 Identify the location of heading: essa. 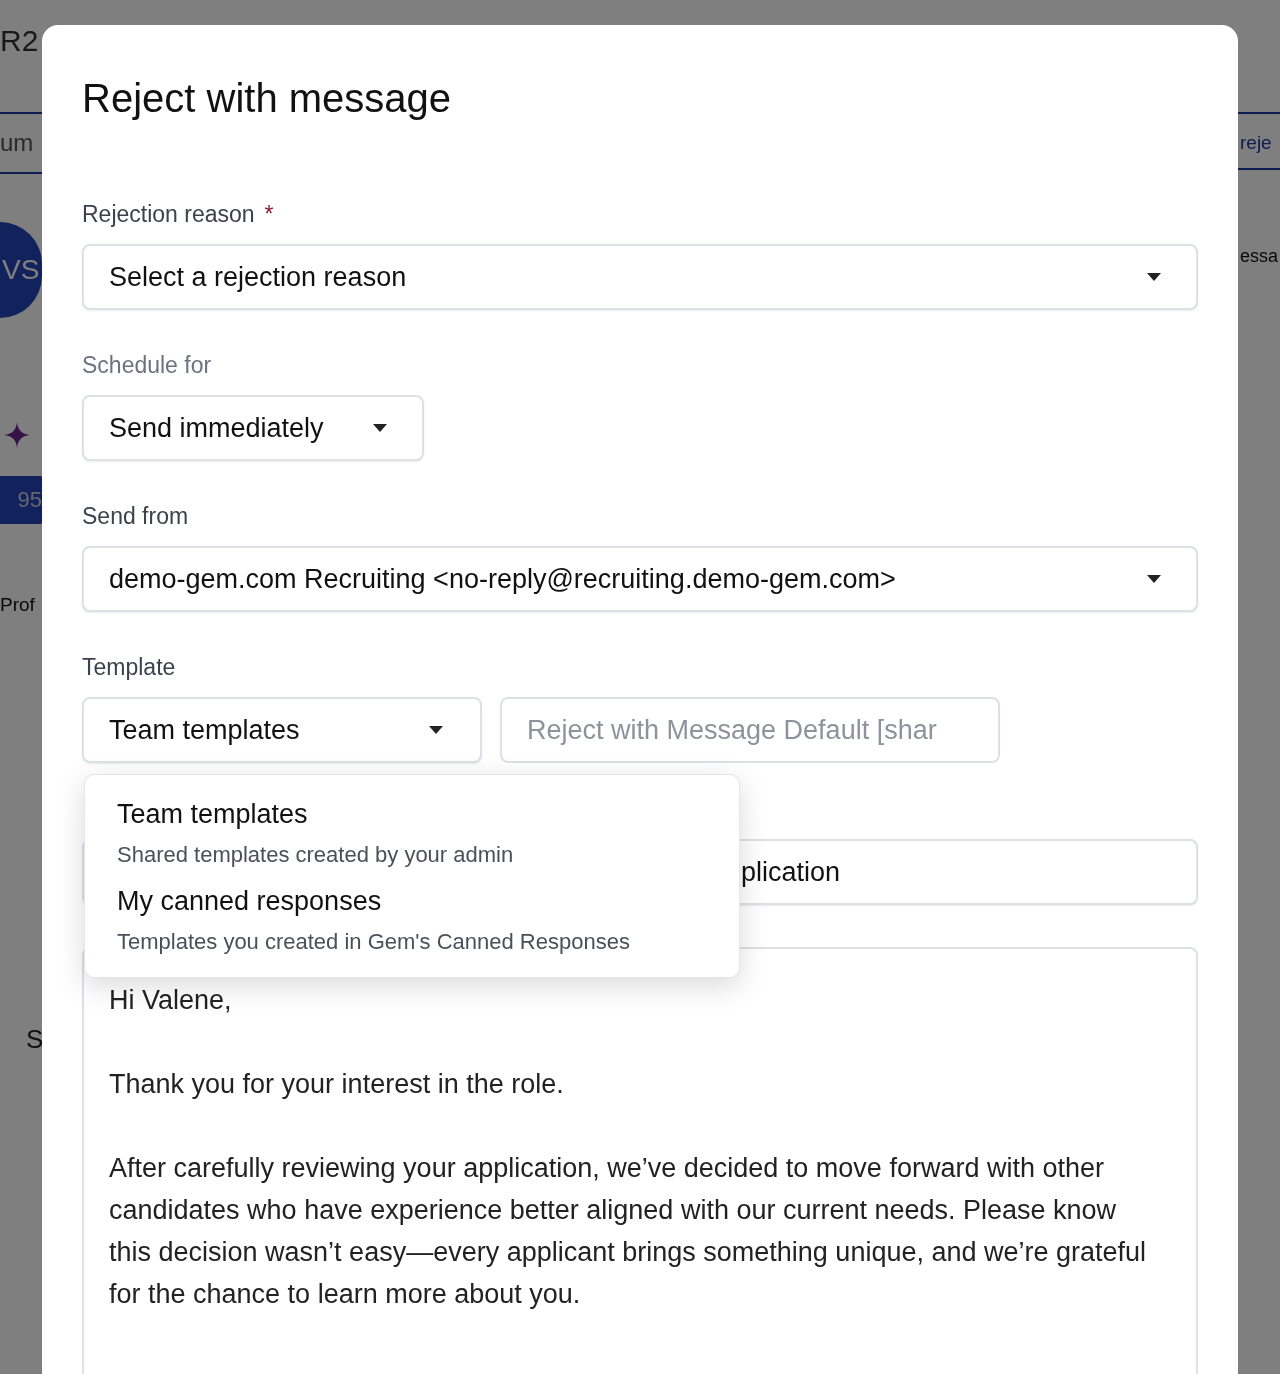
(1259, 256).